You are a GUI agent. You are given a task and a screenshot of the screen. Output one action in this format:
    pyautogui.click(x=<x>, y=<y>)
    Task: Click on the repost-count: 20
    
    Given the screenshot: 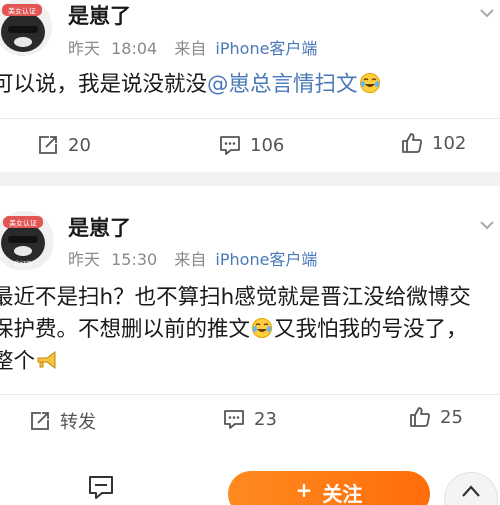 What is the action you would take?
    pyautogui.click(x=79, y=145)
    